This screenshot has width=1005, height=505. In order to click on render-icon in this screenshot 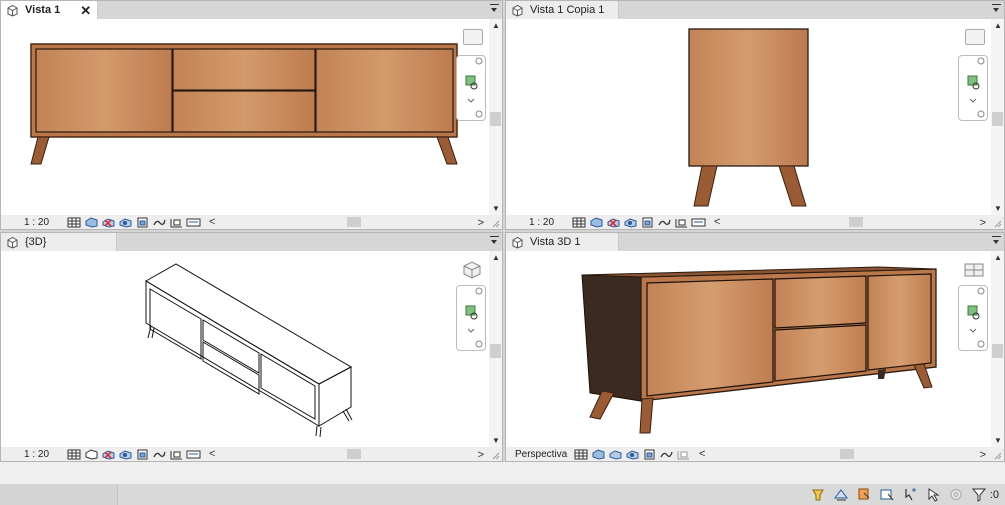, I will do `click(632, 454)`.